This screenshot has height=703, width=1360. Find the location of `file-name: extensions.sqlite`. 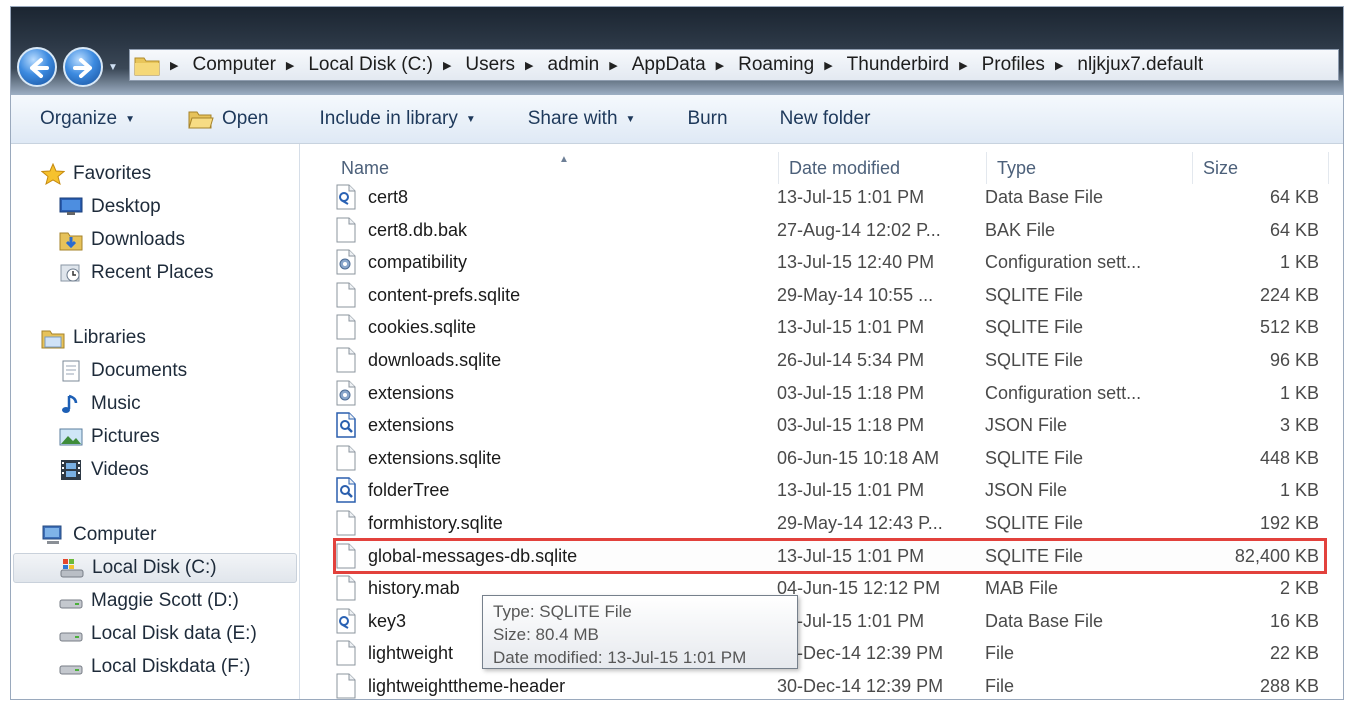

file-name: extensions.sqlite is located at coordinates (435, 457).